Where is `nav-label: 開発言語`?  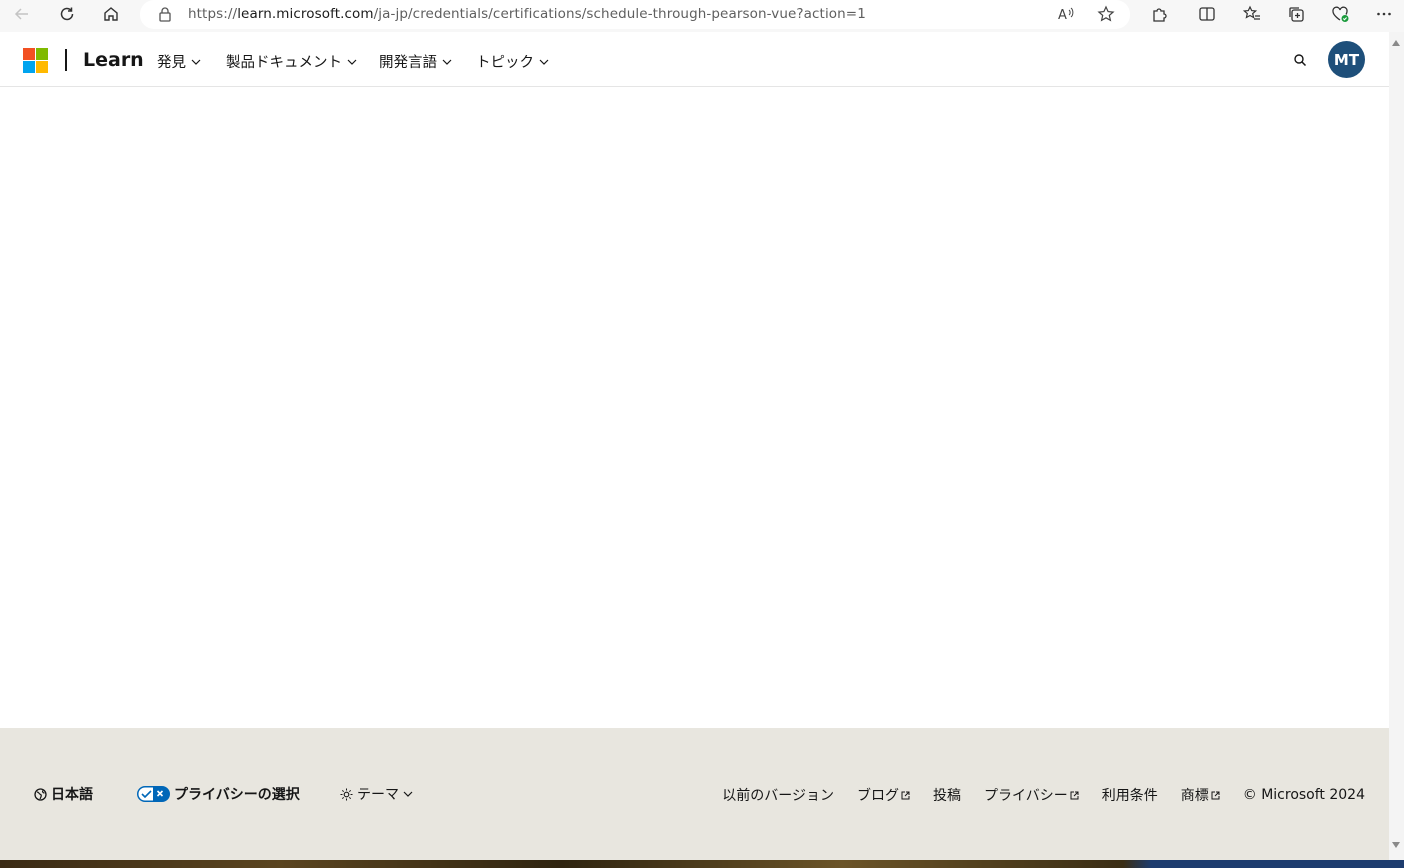
nav-label: 開発言語 is located at coordinates (408, 63).